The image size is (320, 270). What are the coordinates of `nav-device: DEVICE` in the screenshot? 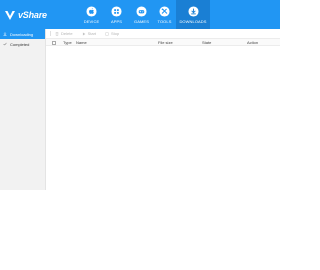 It's located at (91, 14).